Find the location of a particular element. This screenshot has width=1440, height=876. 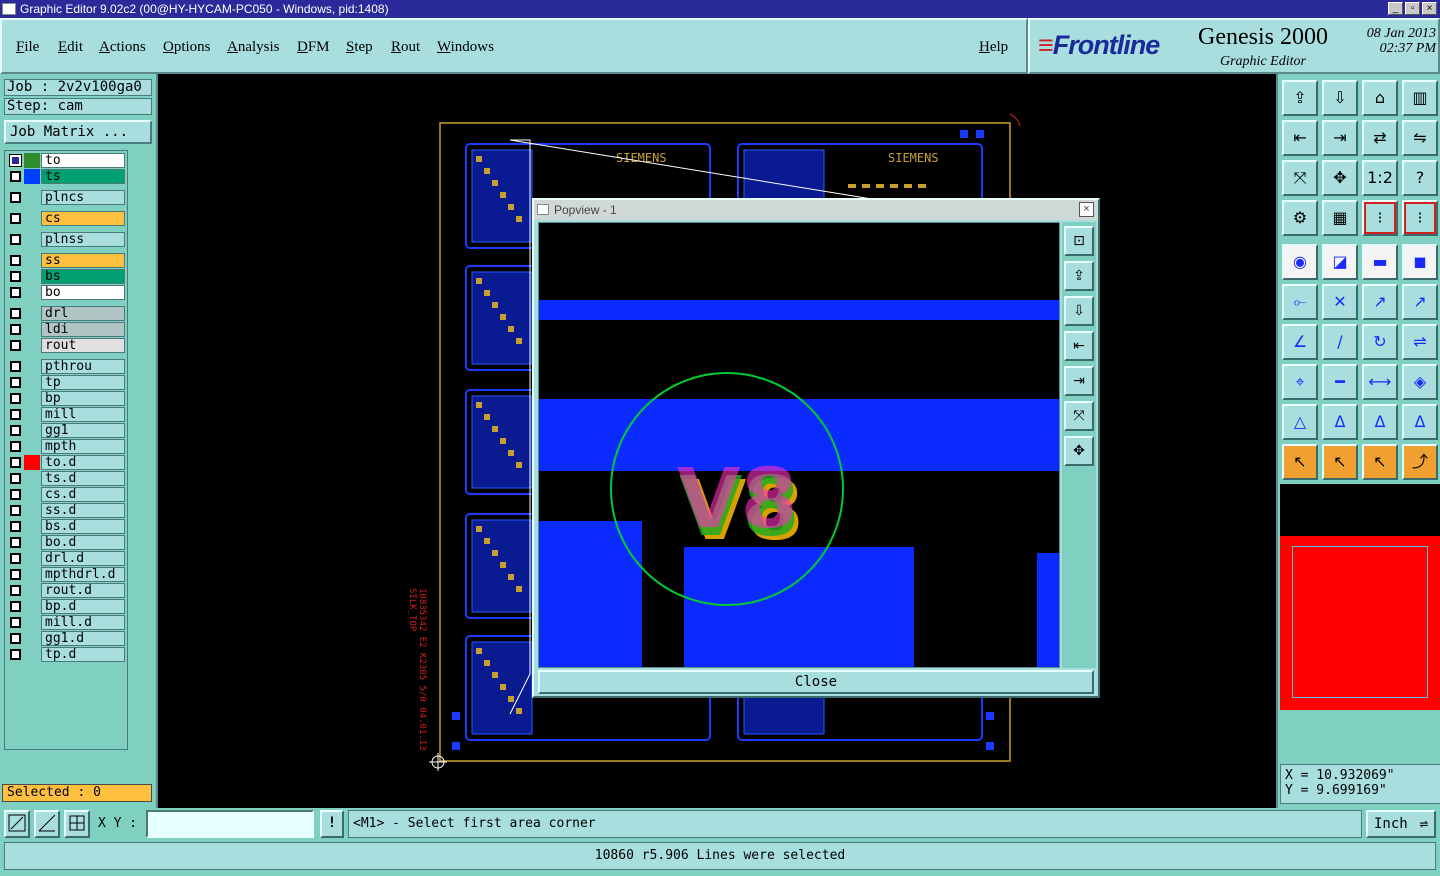

zoom-center-button: ✥ is located at coordinates (1340, 178).